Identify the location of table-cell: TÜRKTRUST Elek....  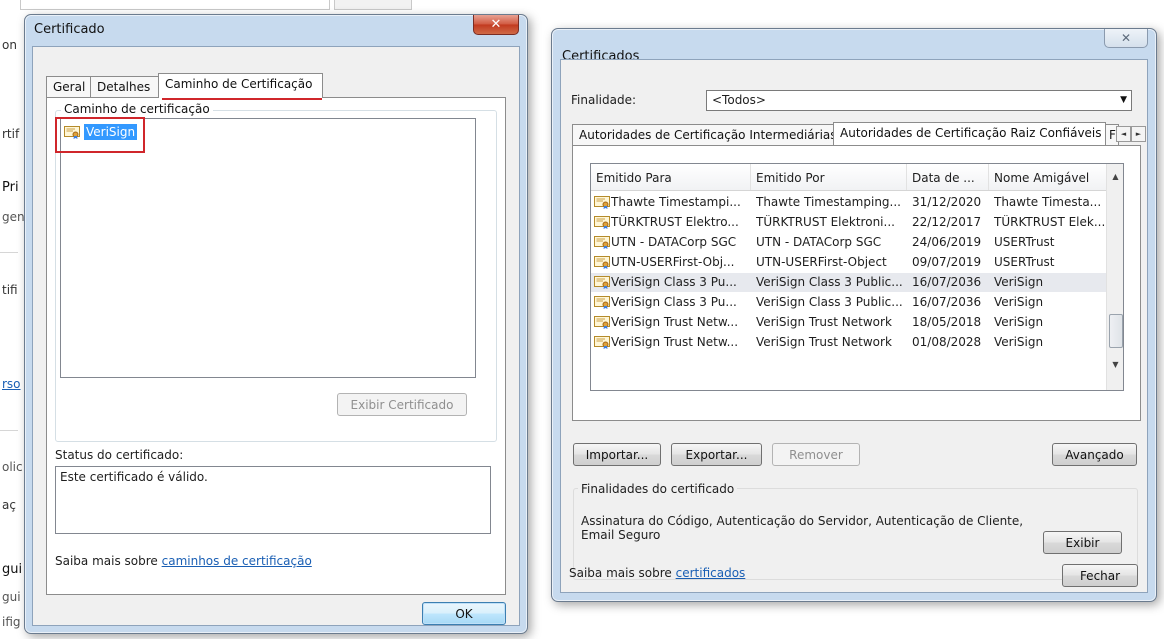
(1050, 222).